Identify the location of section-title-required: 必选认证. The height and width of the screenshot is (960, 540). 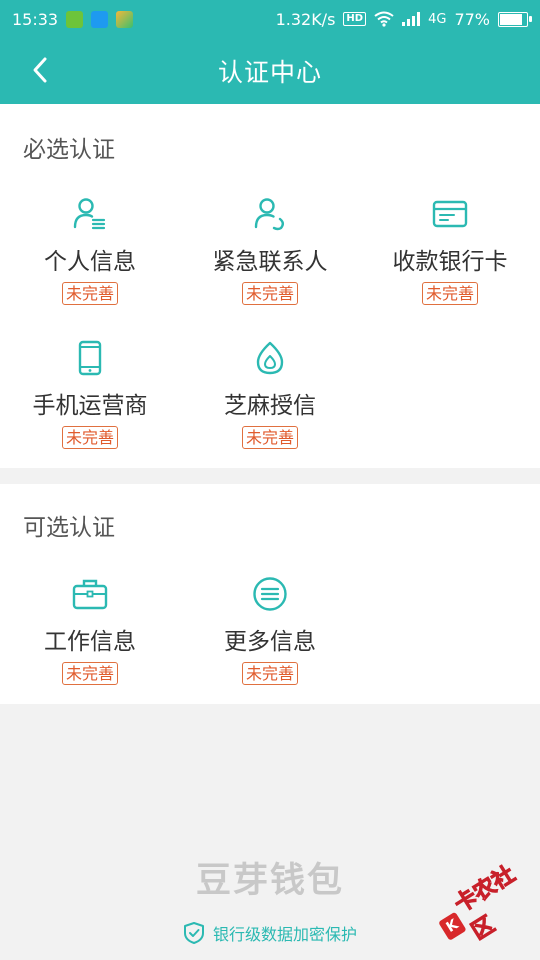
(69, 150).